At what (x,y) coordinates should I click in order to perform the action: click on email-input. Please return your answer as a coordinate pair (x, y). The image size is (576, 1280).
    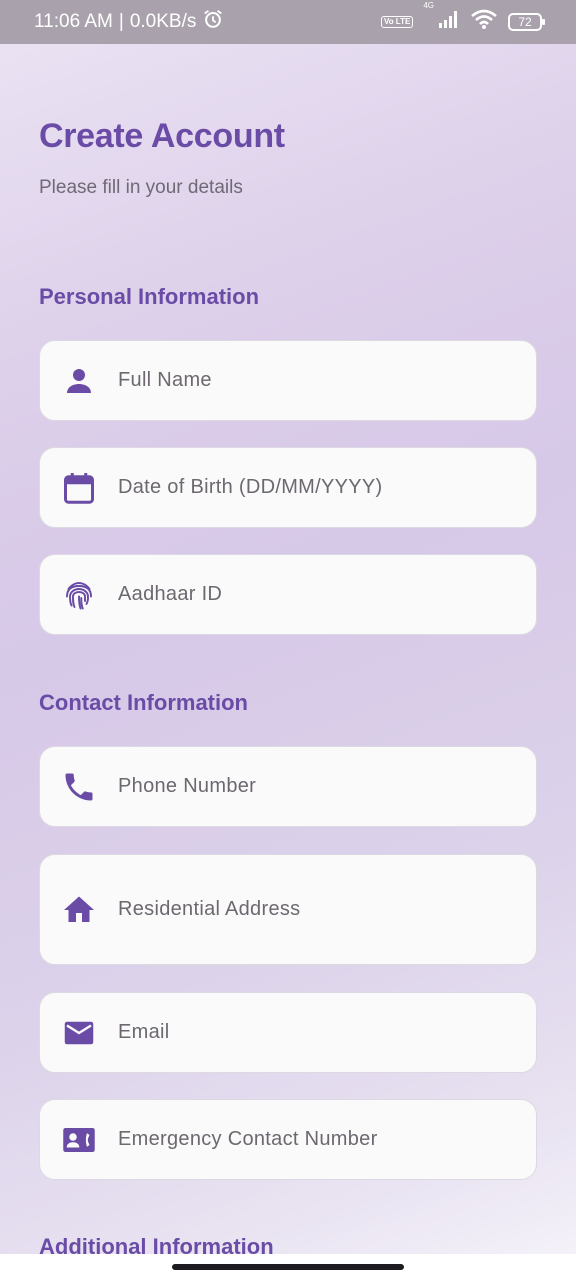
    Looking at the image, I should click on (326, 1032).